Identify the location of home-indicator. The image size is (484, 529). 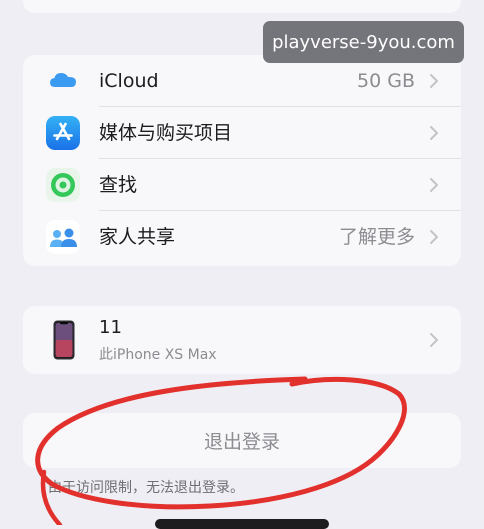
(242, 524).